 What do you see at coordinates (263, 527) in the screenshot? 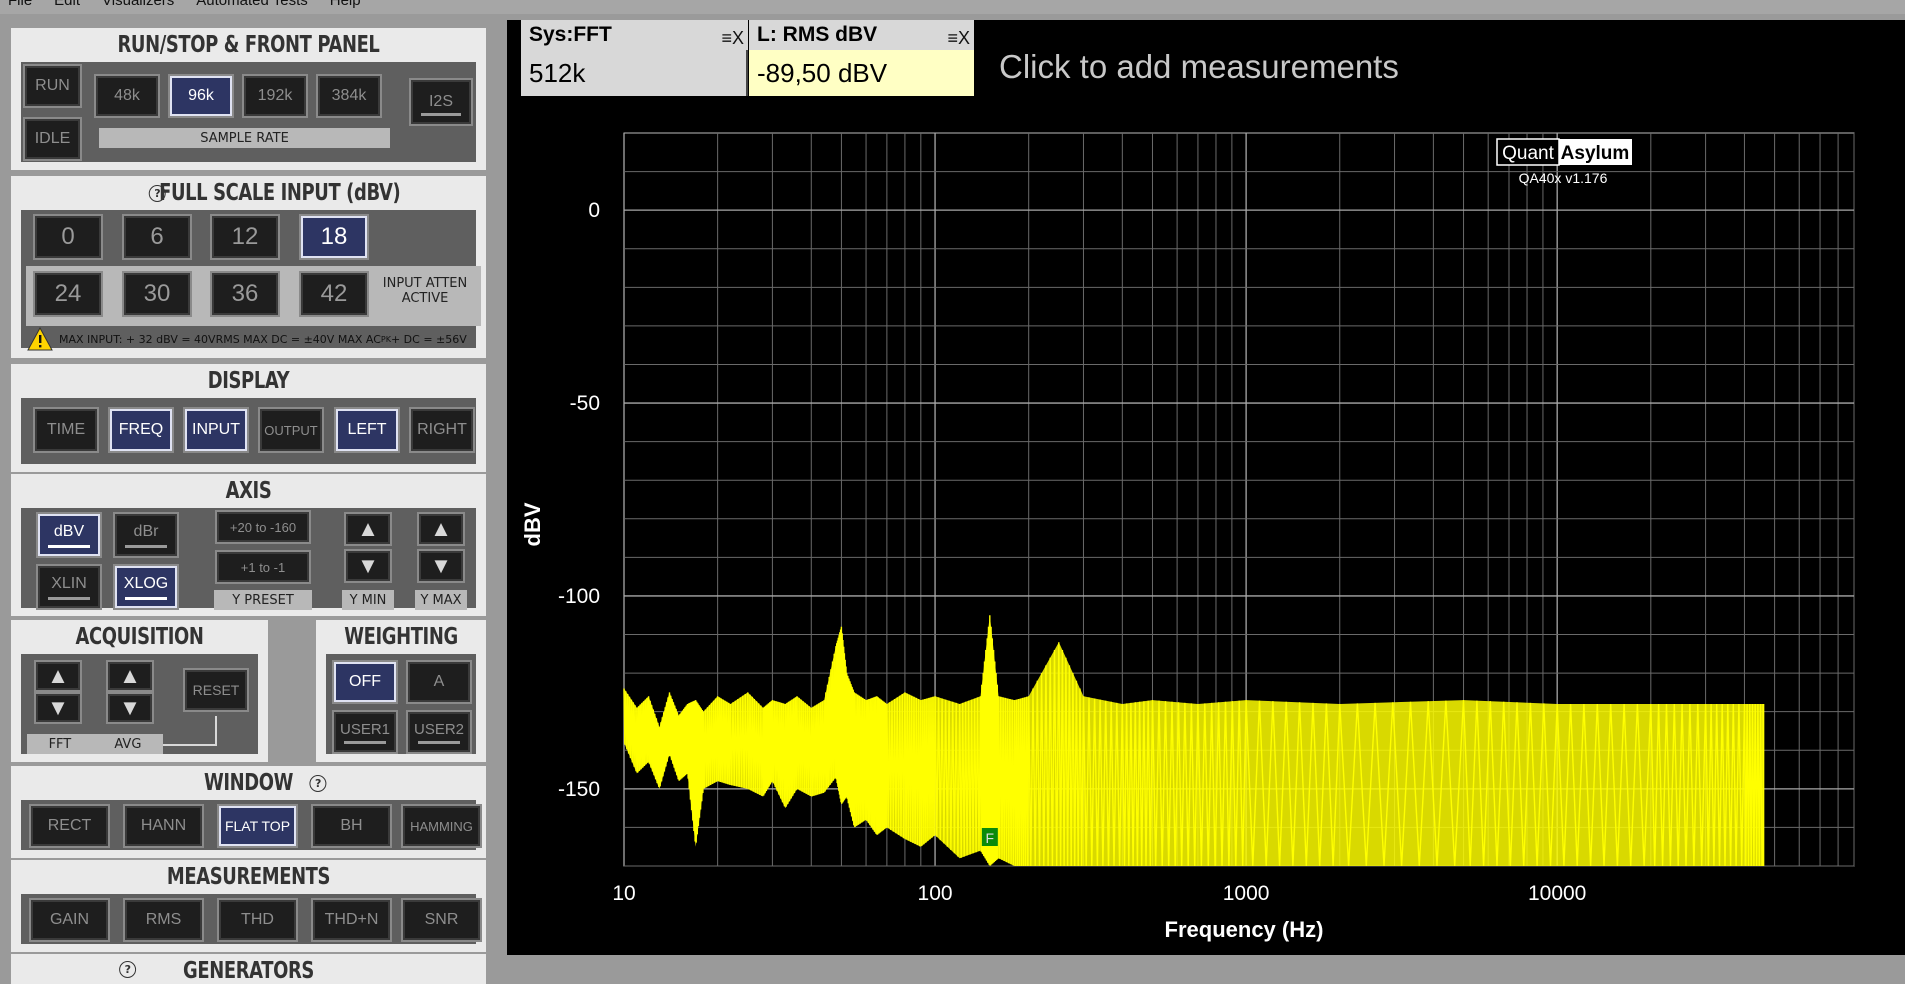
I see `y-preset-range-button: +20 to -160` at bounding box center [263, 527].